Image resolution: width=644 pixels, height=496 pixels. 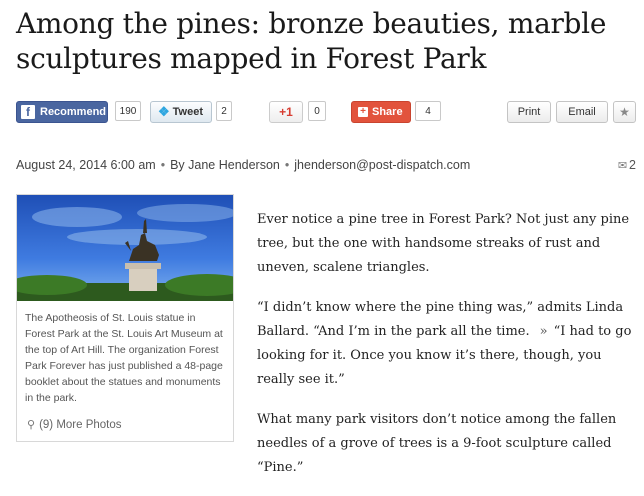 I want to click on byline: By Jane Henderson, so click(x=225, y=165).